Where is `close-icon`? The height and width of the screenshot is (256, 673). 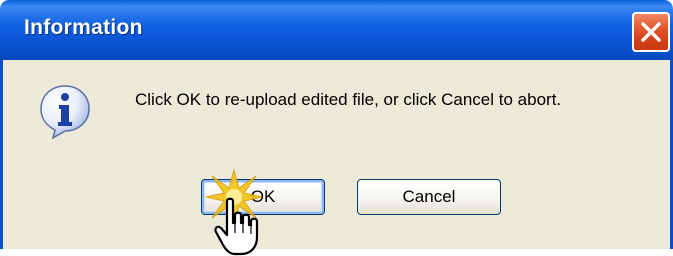
close-icon is located at coordinates (651, 32).